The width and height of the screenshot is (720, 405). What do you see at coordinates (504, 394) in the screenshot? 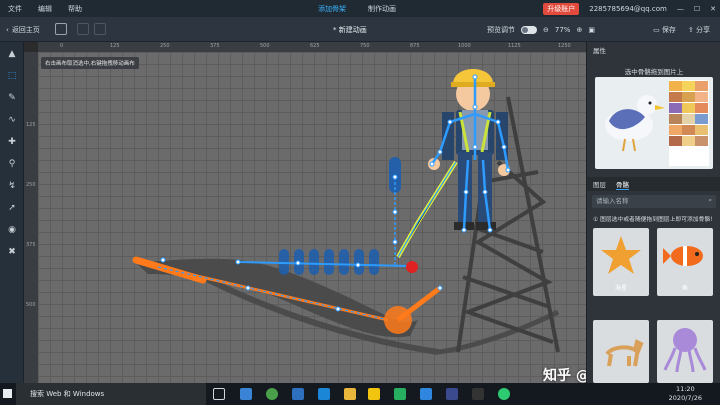
I see `wechat-icon` at bounding box center [504, 394].